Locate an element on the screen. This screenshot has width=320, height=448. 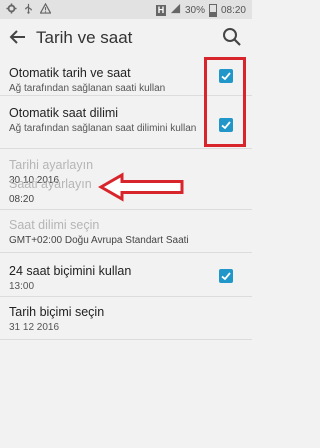
usb-icon is located at coordinates (28, 10).